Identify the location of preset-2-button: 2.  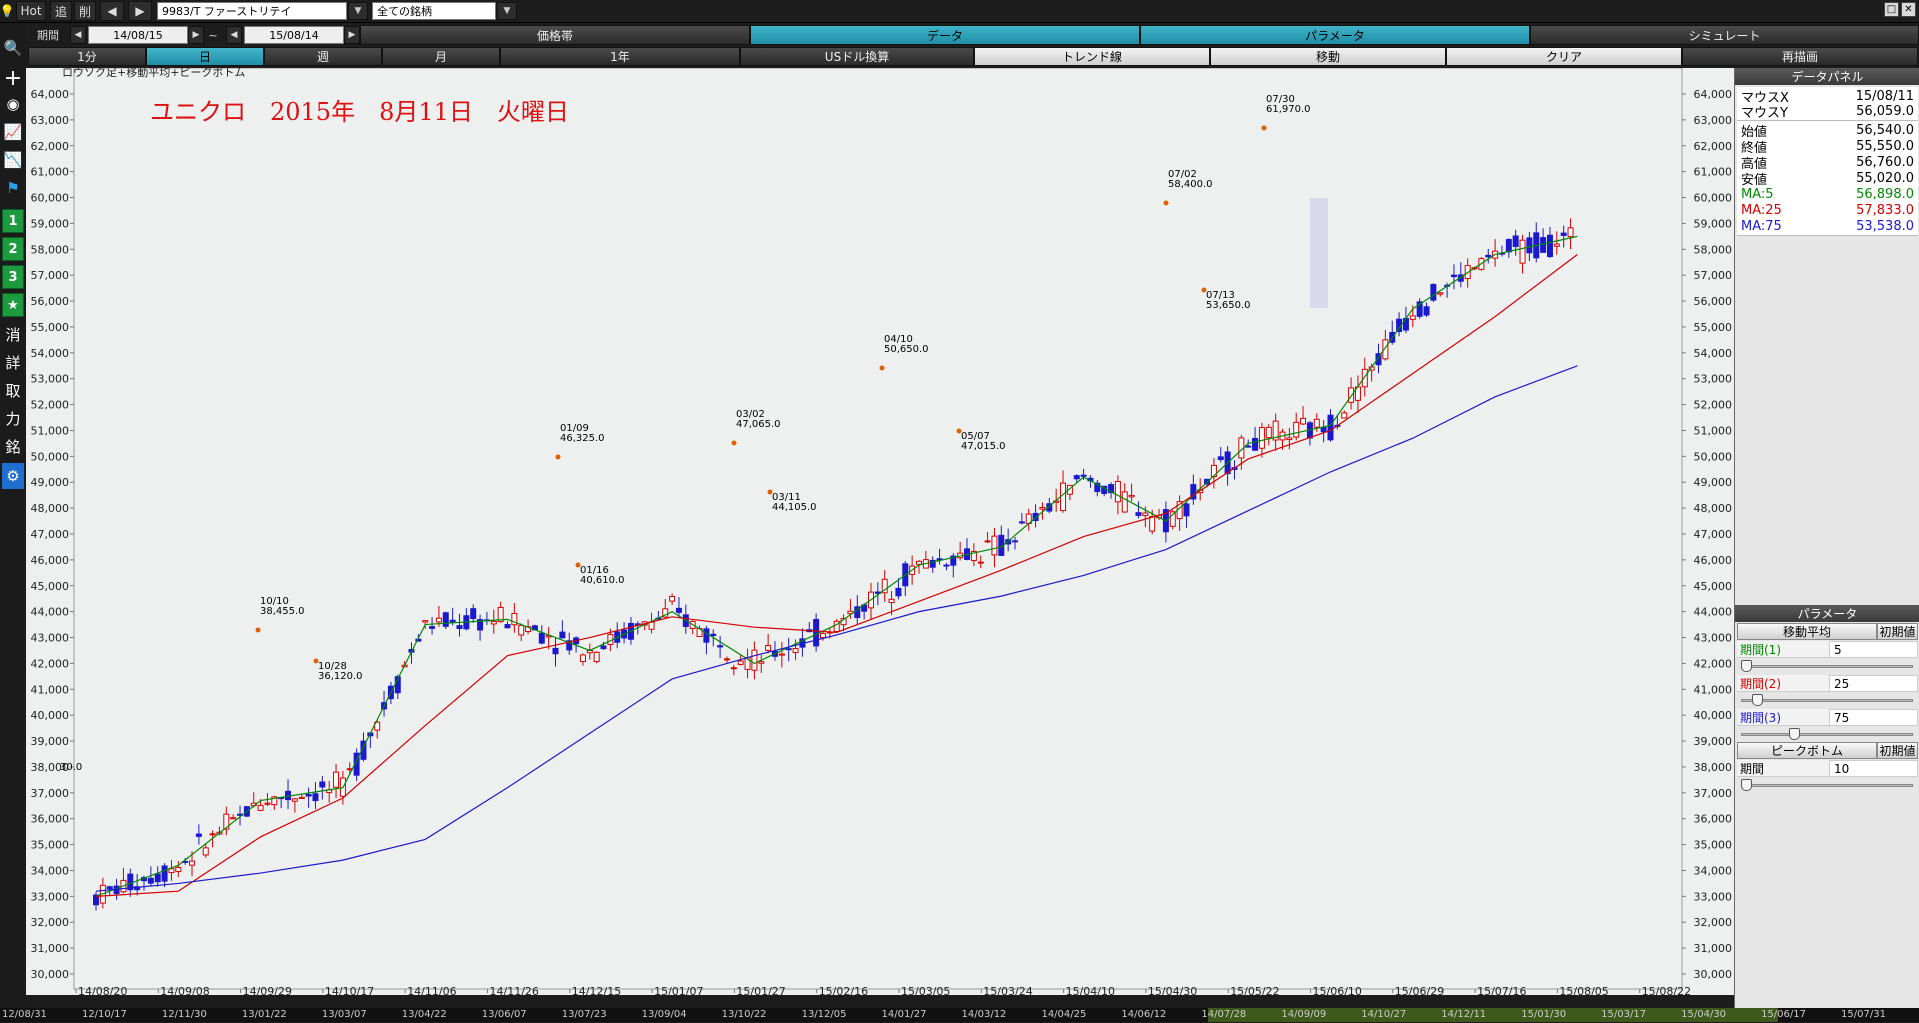
(13, 249).